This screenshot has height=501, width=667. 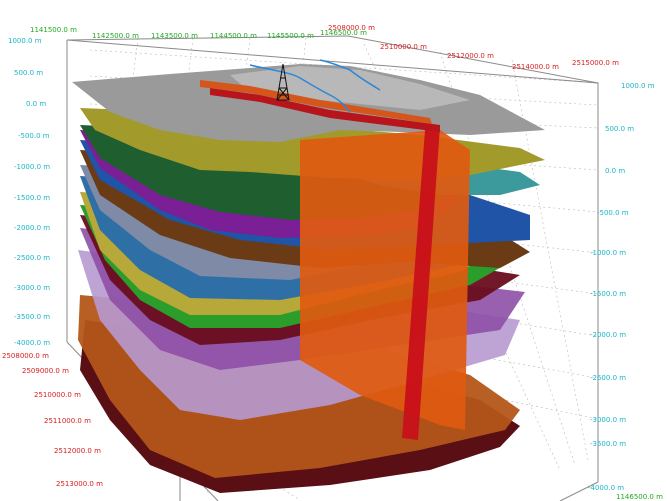 What do you see at coordinates (53, 30) in the screenshot?
I see `top-x-label: 1141500.0 m` at bounding box center [53, 30].